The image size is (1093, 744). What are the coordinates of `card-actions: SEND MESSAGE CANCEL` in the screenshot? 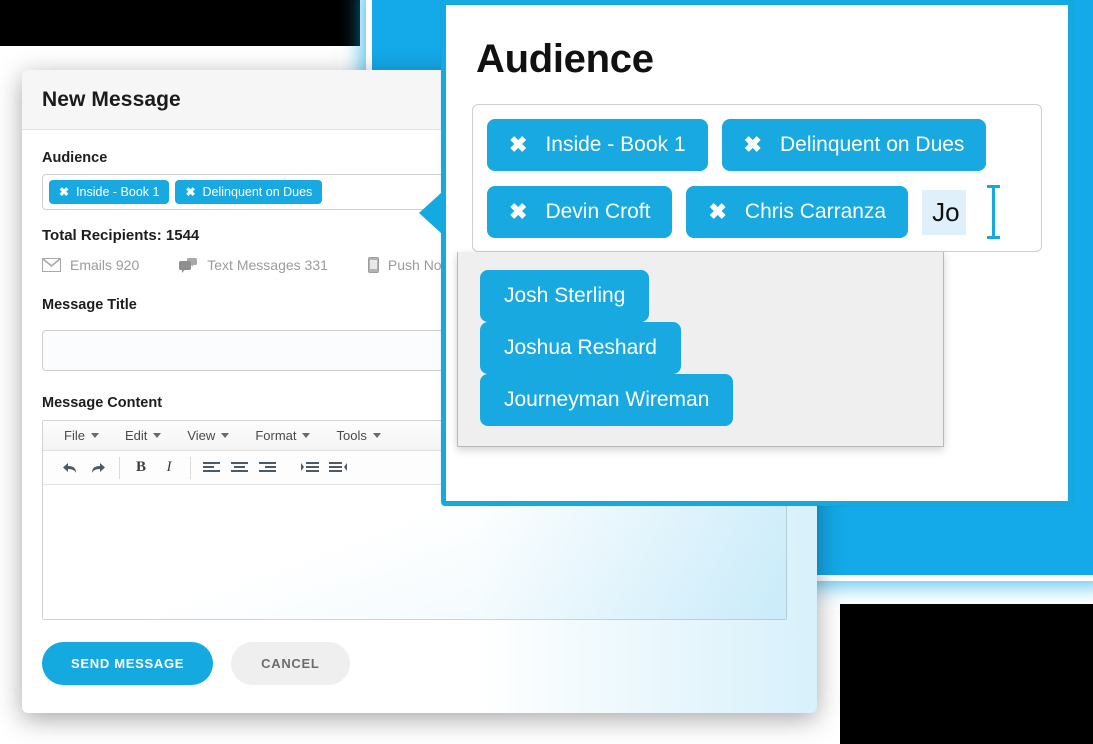 It's located at (419, 663).